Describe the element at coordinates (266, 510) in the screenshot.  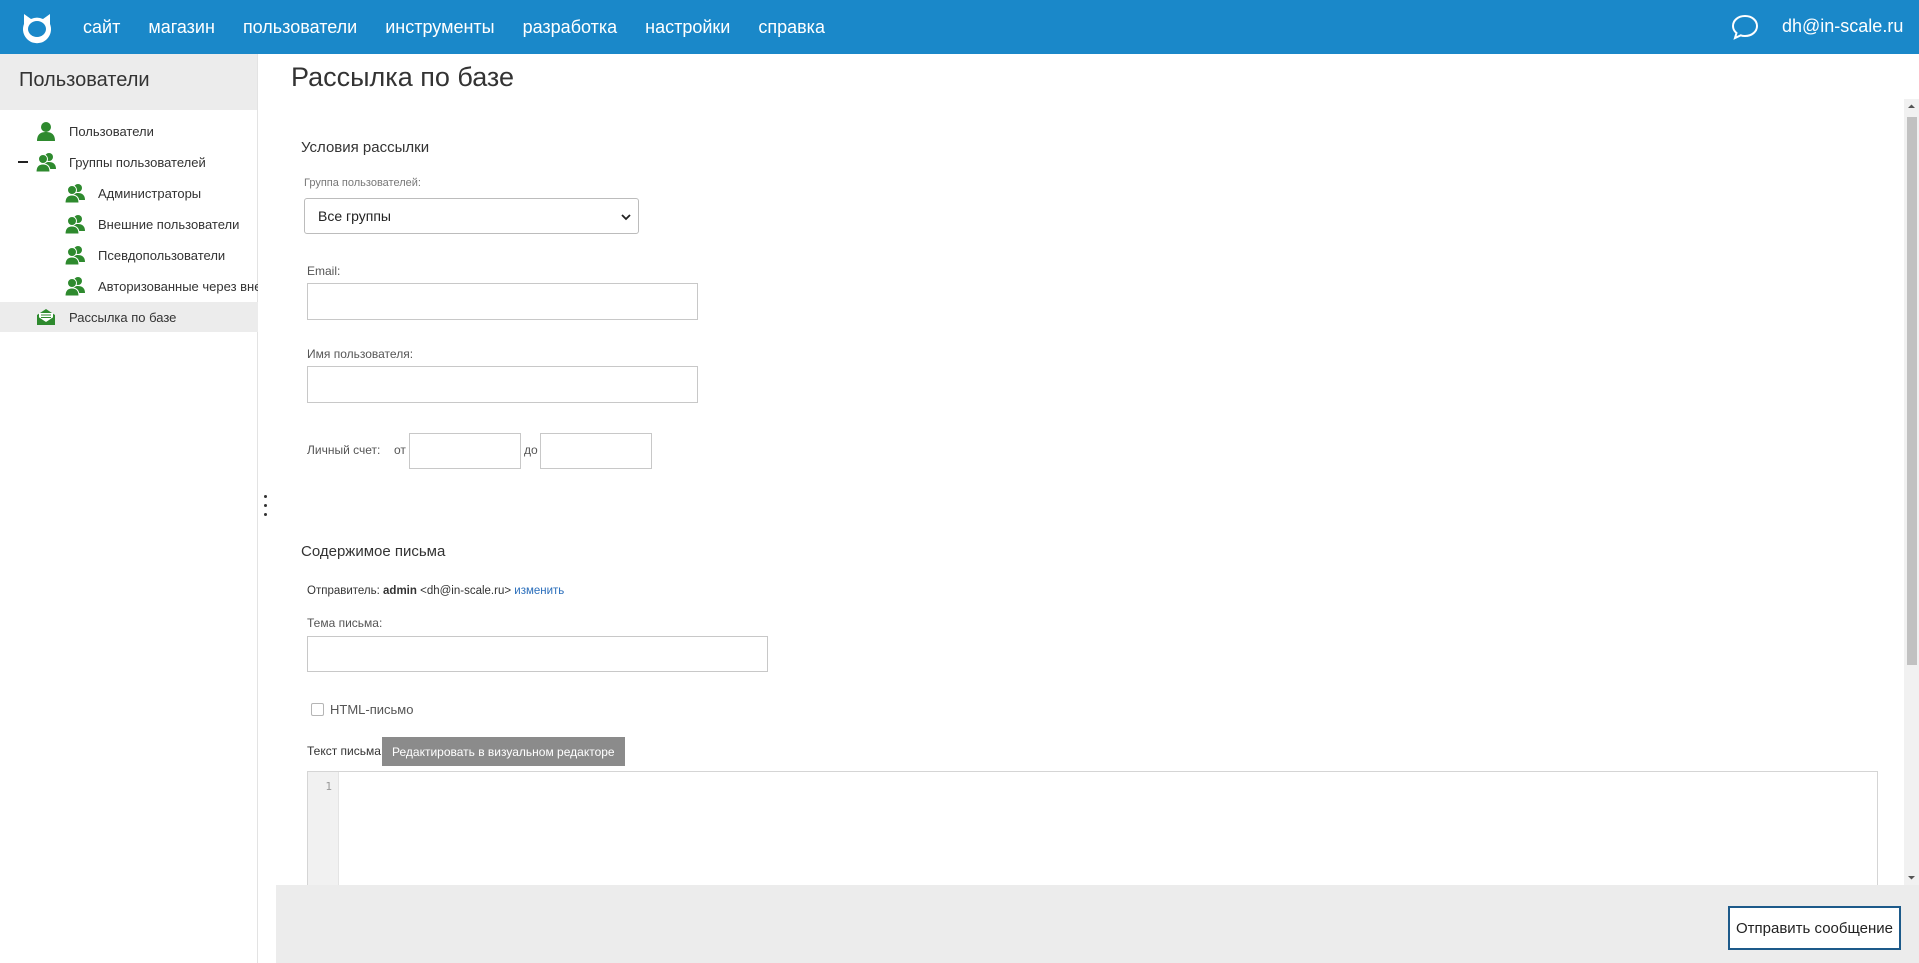
I see `sidebar-resize-handle` at that location.